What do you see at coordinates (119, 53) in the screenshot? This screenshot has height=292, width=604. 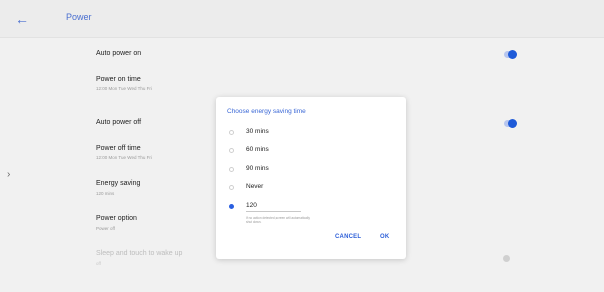 I see `setting-label: Auto power on` at bounding box center [119, 53].